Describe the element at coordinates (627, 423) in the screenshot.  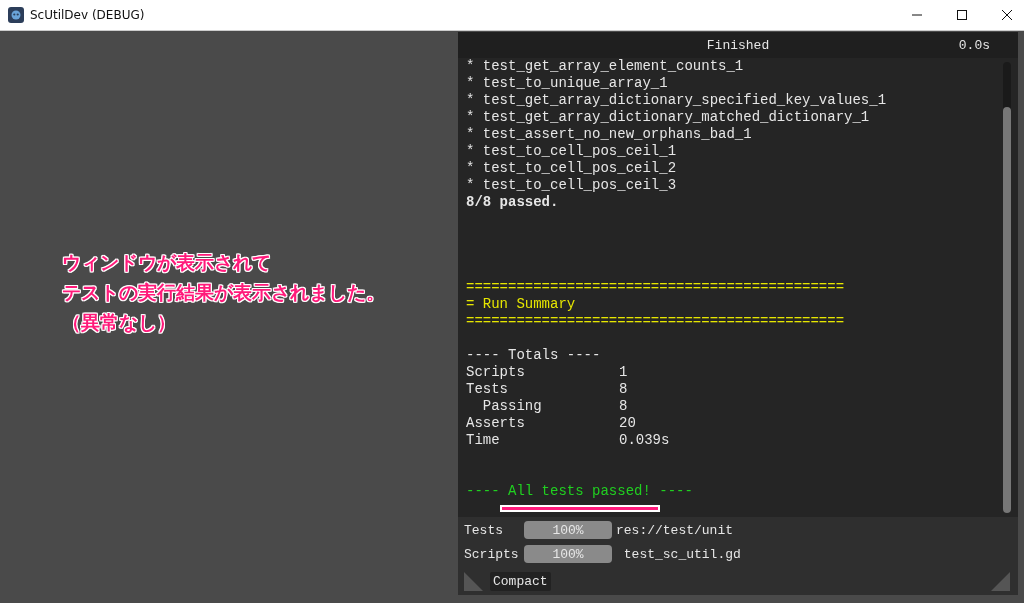
I see `total-value: 20` at that location.